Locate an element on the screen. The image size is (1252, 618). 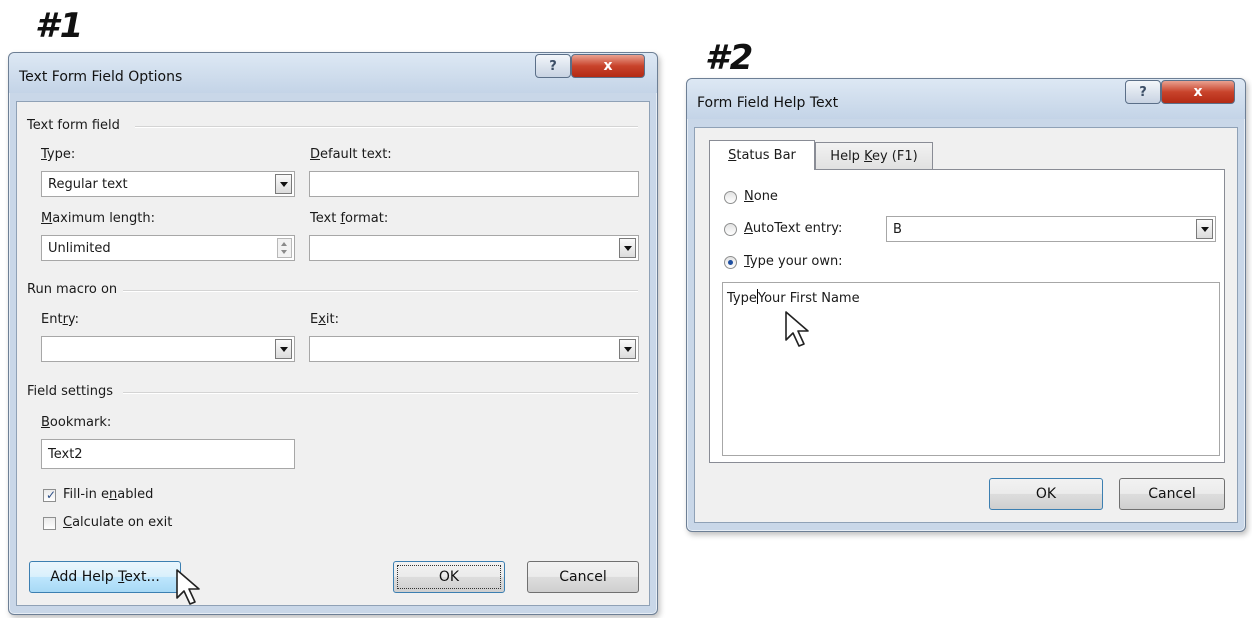
dialog-titlebar: Form Field Help Text ? x is located at coordinates (966, 99).